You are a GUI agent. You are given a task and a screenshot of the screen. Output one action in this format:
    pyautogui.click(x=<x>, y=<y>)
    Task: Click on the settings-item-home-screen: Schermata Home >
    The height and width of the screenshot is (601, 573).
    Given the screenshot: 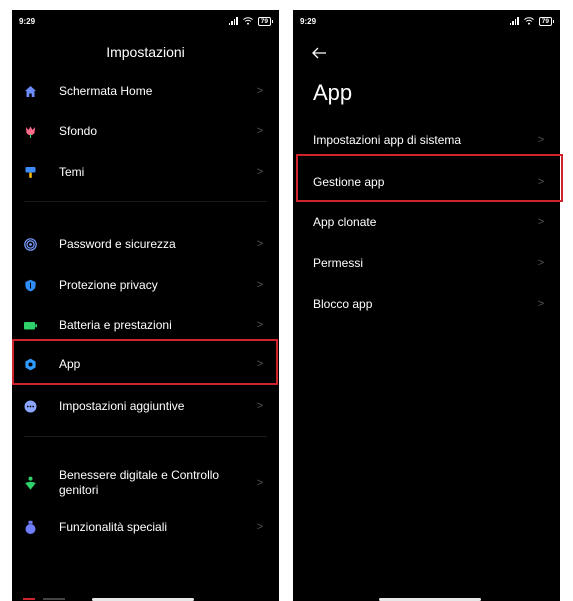 What is the action you would take?
    pyautogui.click(x=145, y=91)
    